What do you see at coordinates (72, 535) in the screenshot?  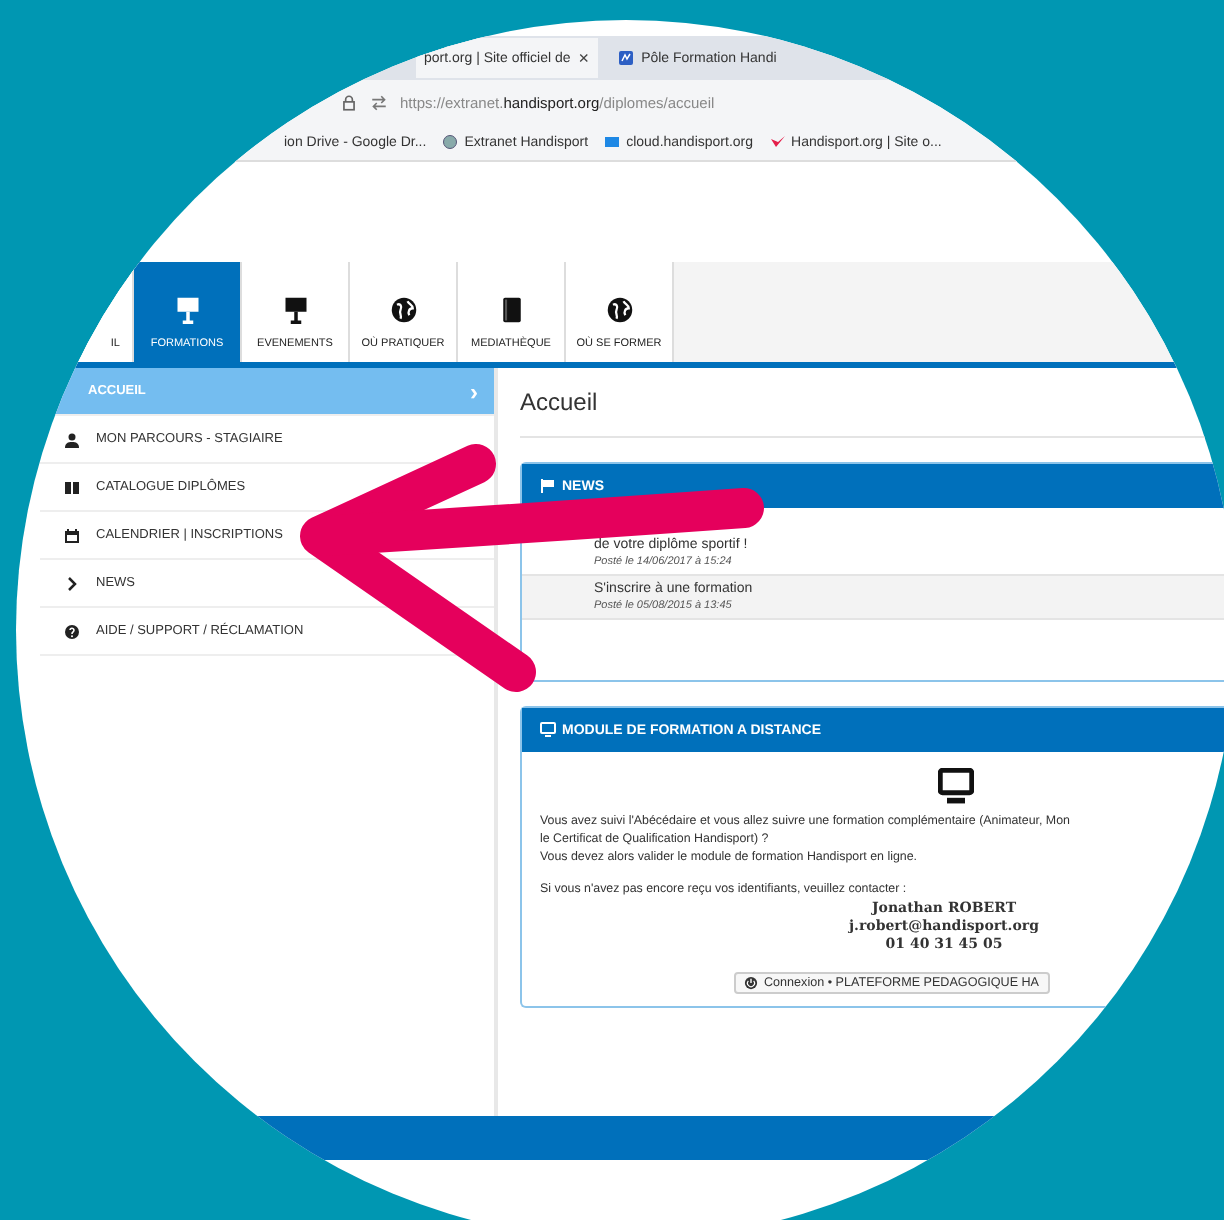 I see `calendar-icon` at bounding box center [72, 535].